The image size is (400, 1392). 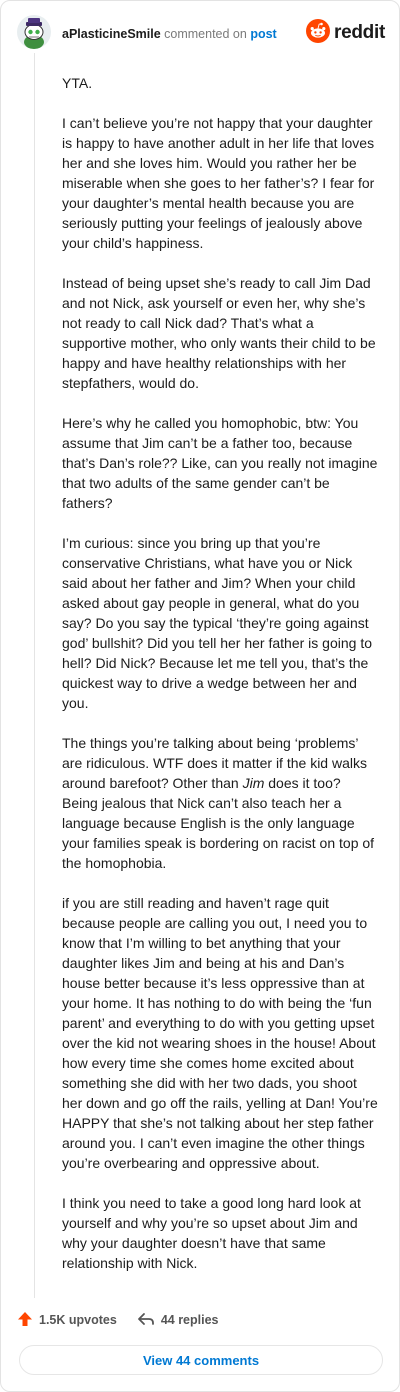 What do you see at coordinates (111, 34) in the screenshot?
I see `username-link: aPlasticineSmile` at bounding box center [111, 34].